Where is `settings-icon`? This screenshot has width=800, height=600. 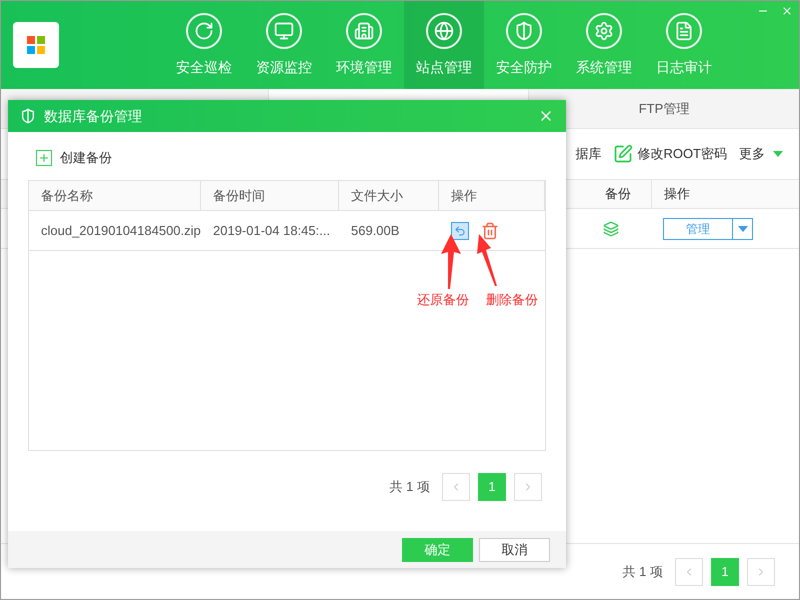 settings-icon is located at coordinates (604, 30).